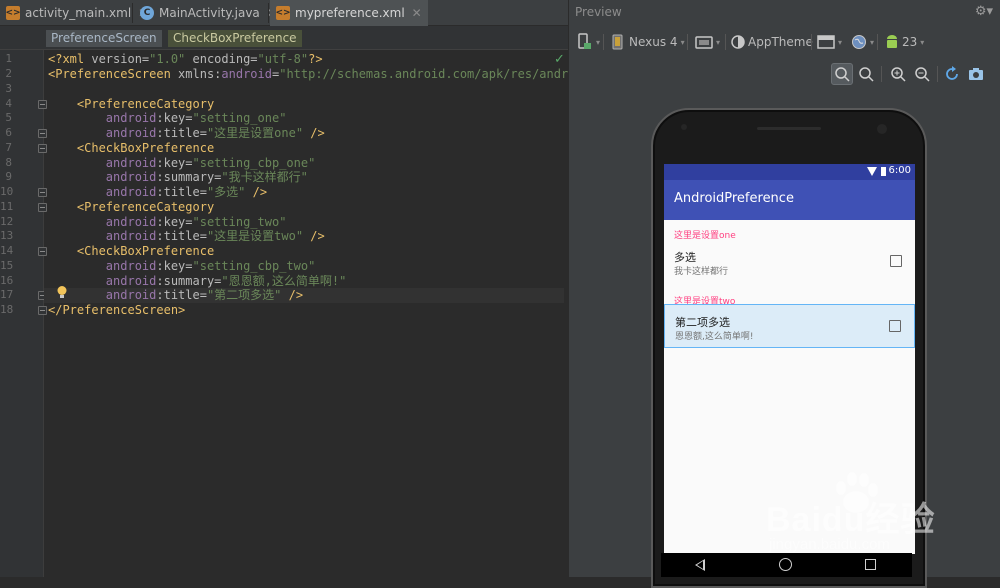  I want to click on zoom-out-icon, so click(922, 74).